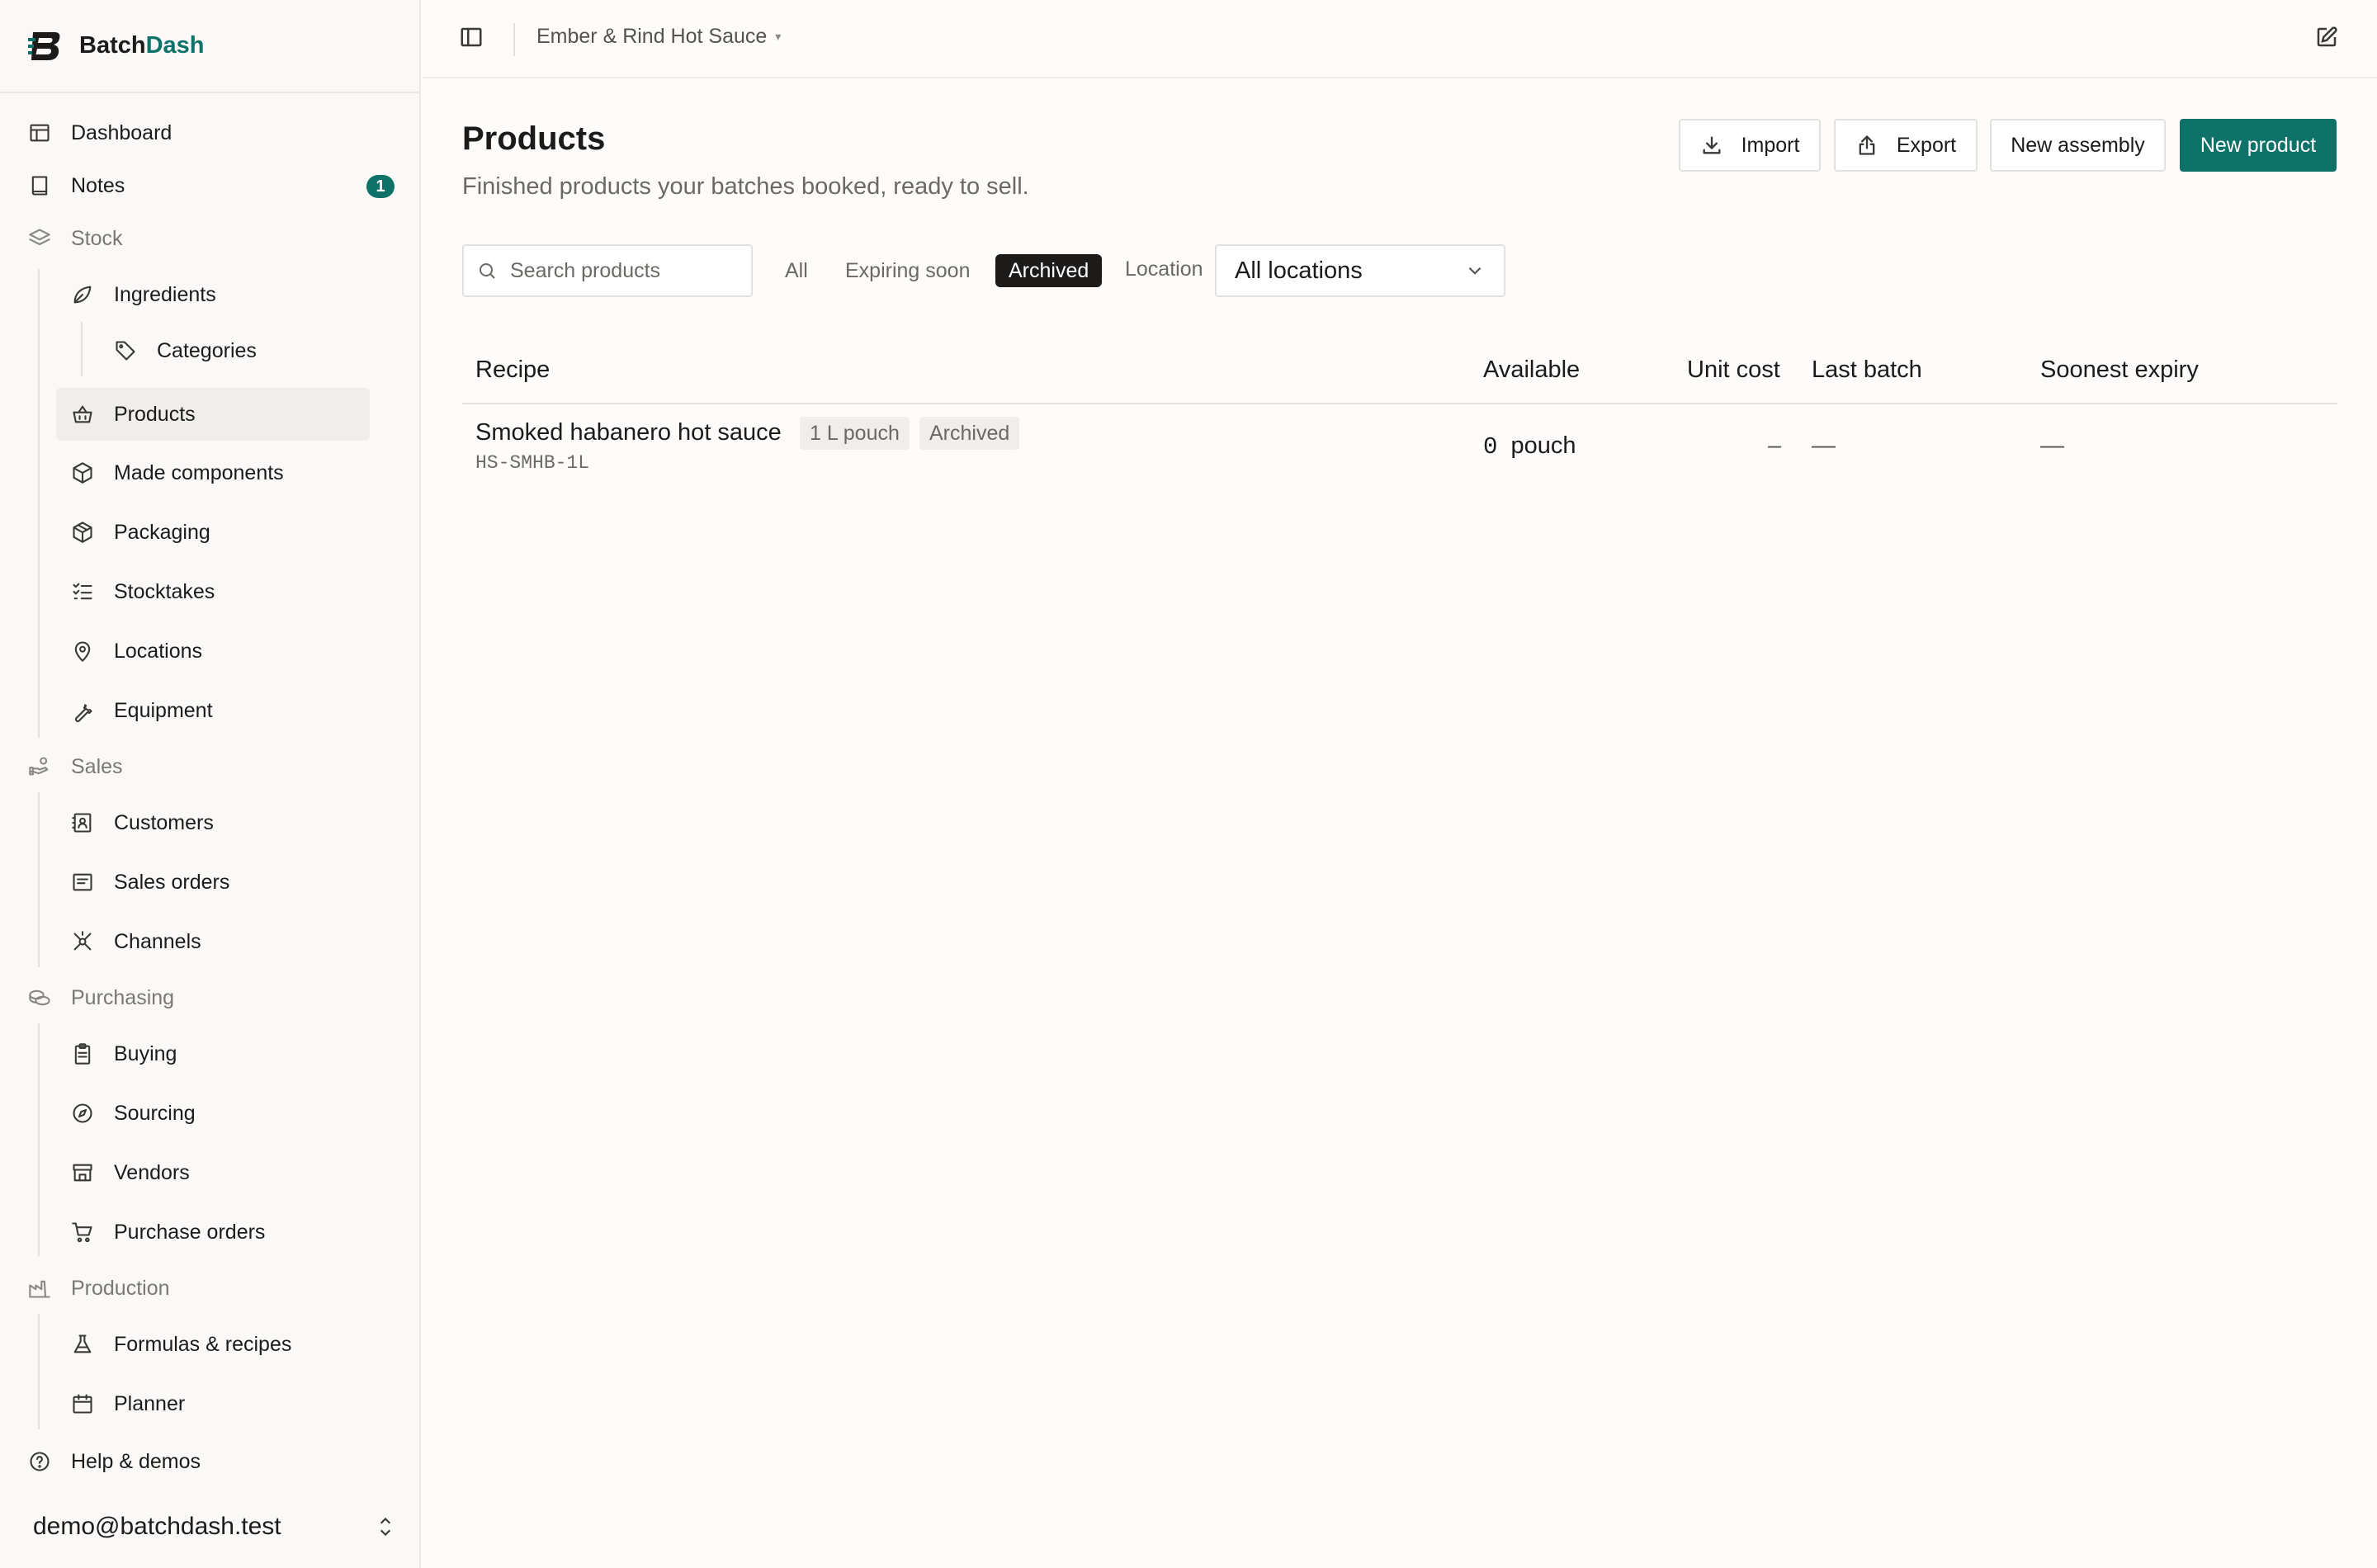 This screenshot has height=1568, width=2377. Describe the element at coordinates (97, 766) in the screenshot. I see `sidebar-item-label: Sales` at that location.